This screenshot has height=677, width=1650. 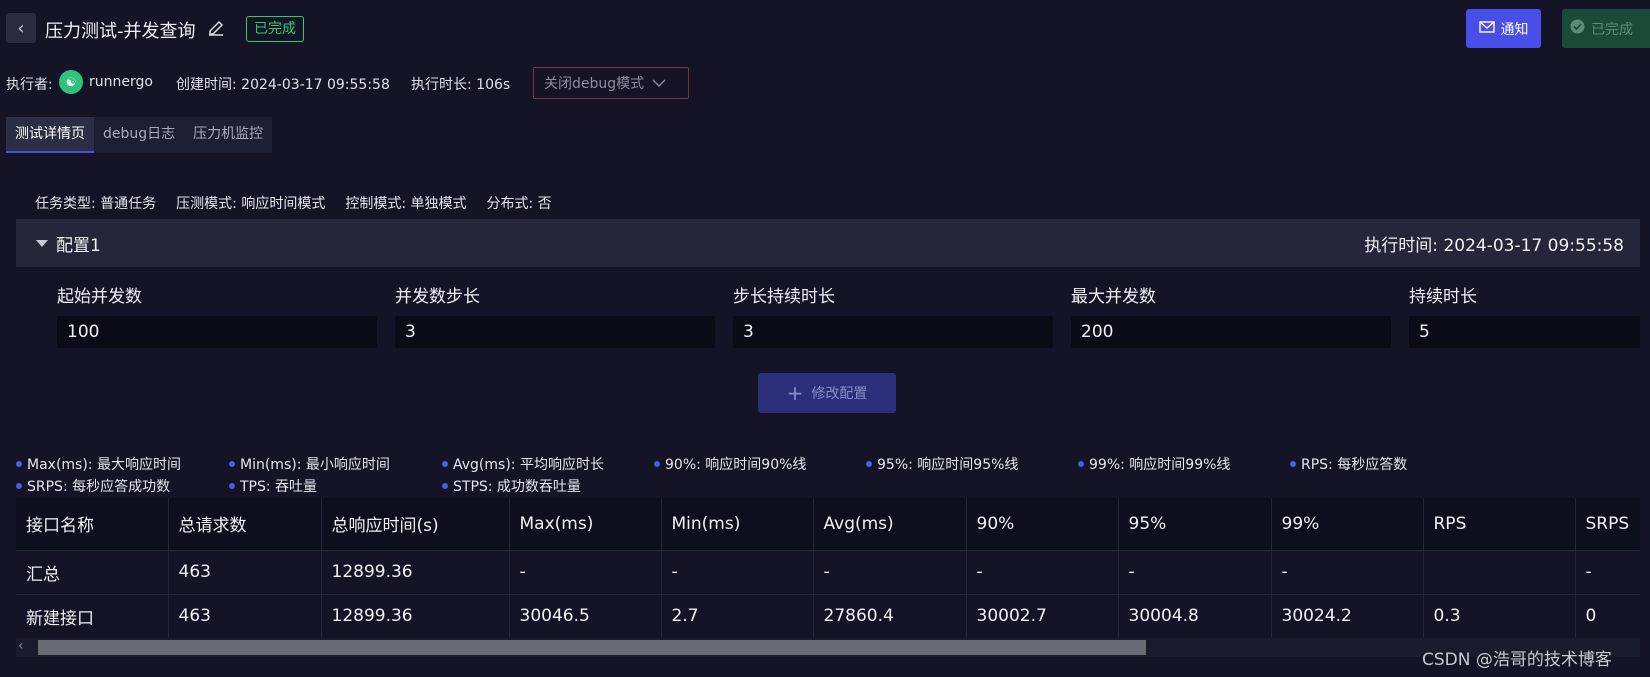 What do you see at coordinates (1160, 465) in the screenshot?
I see `legend-text: 99%: 响应时间99%线` at bounding box center [1160, 465].